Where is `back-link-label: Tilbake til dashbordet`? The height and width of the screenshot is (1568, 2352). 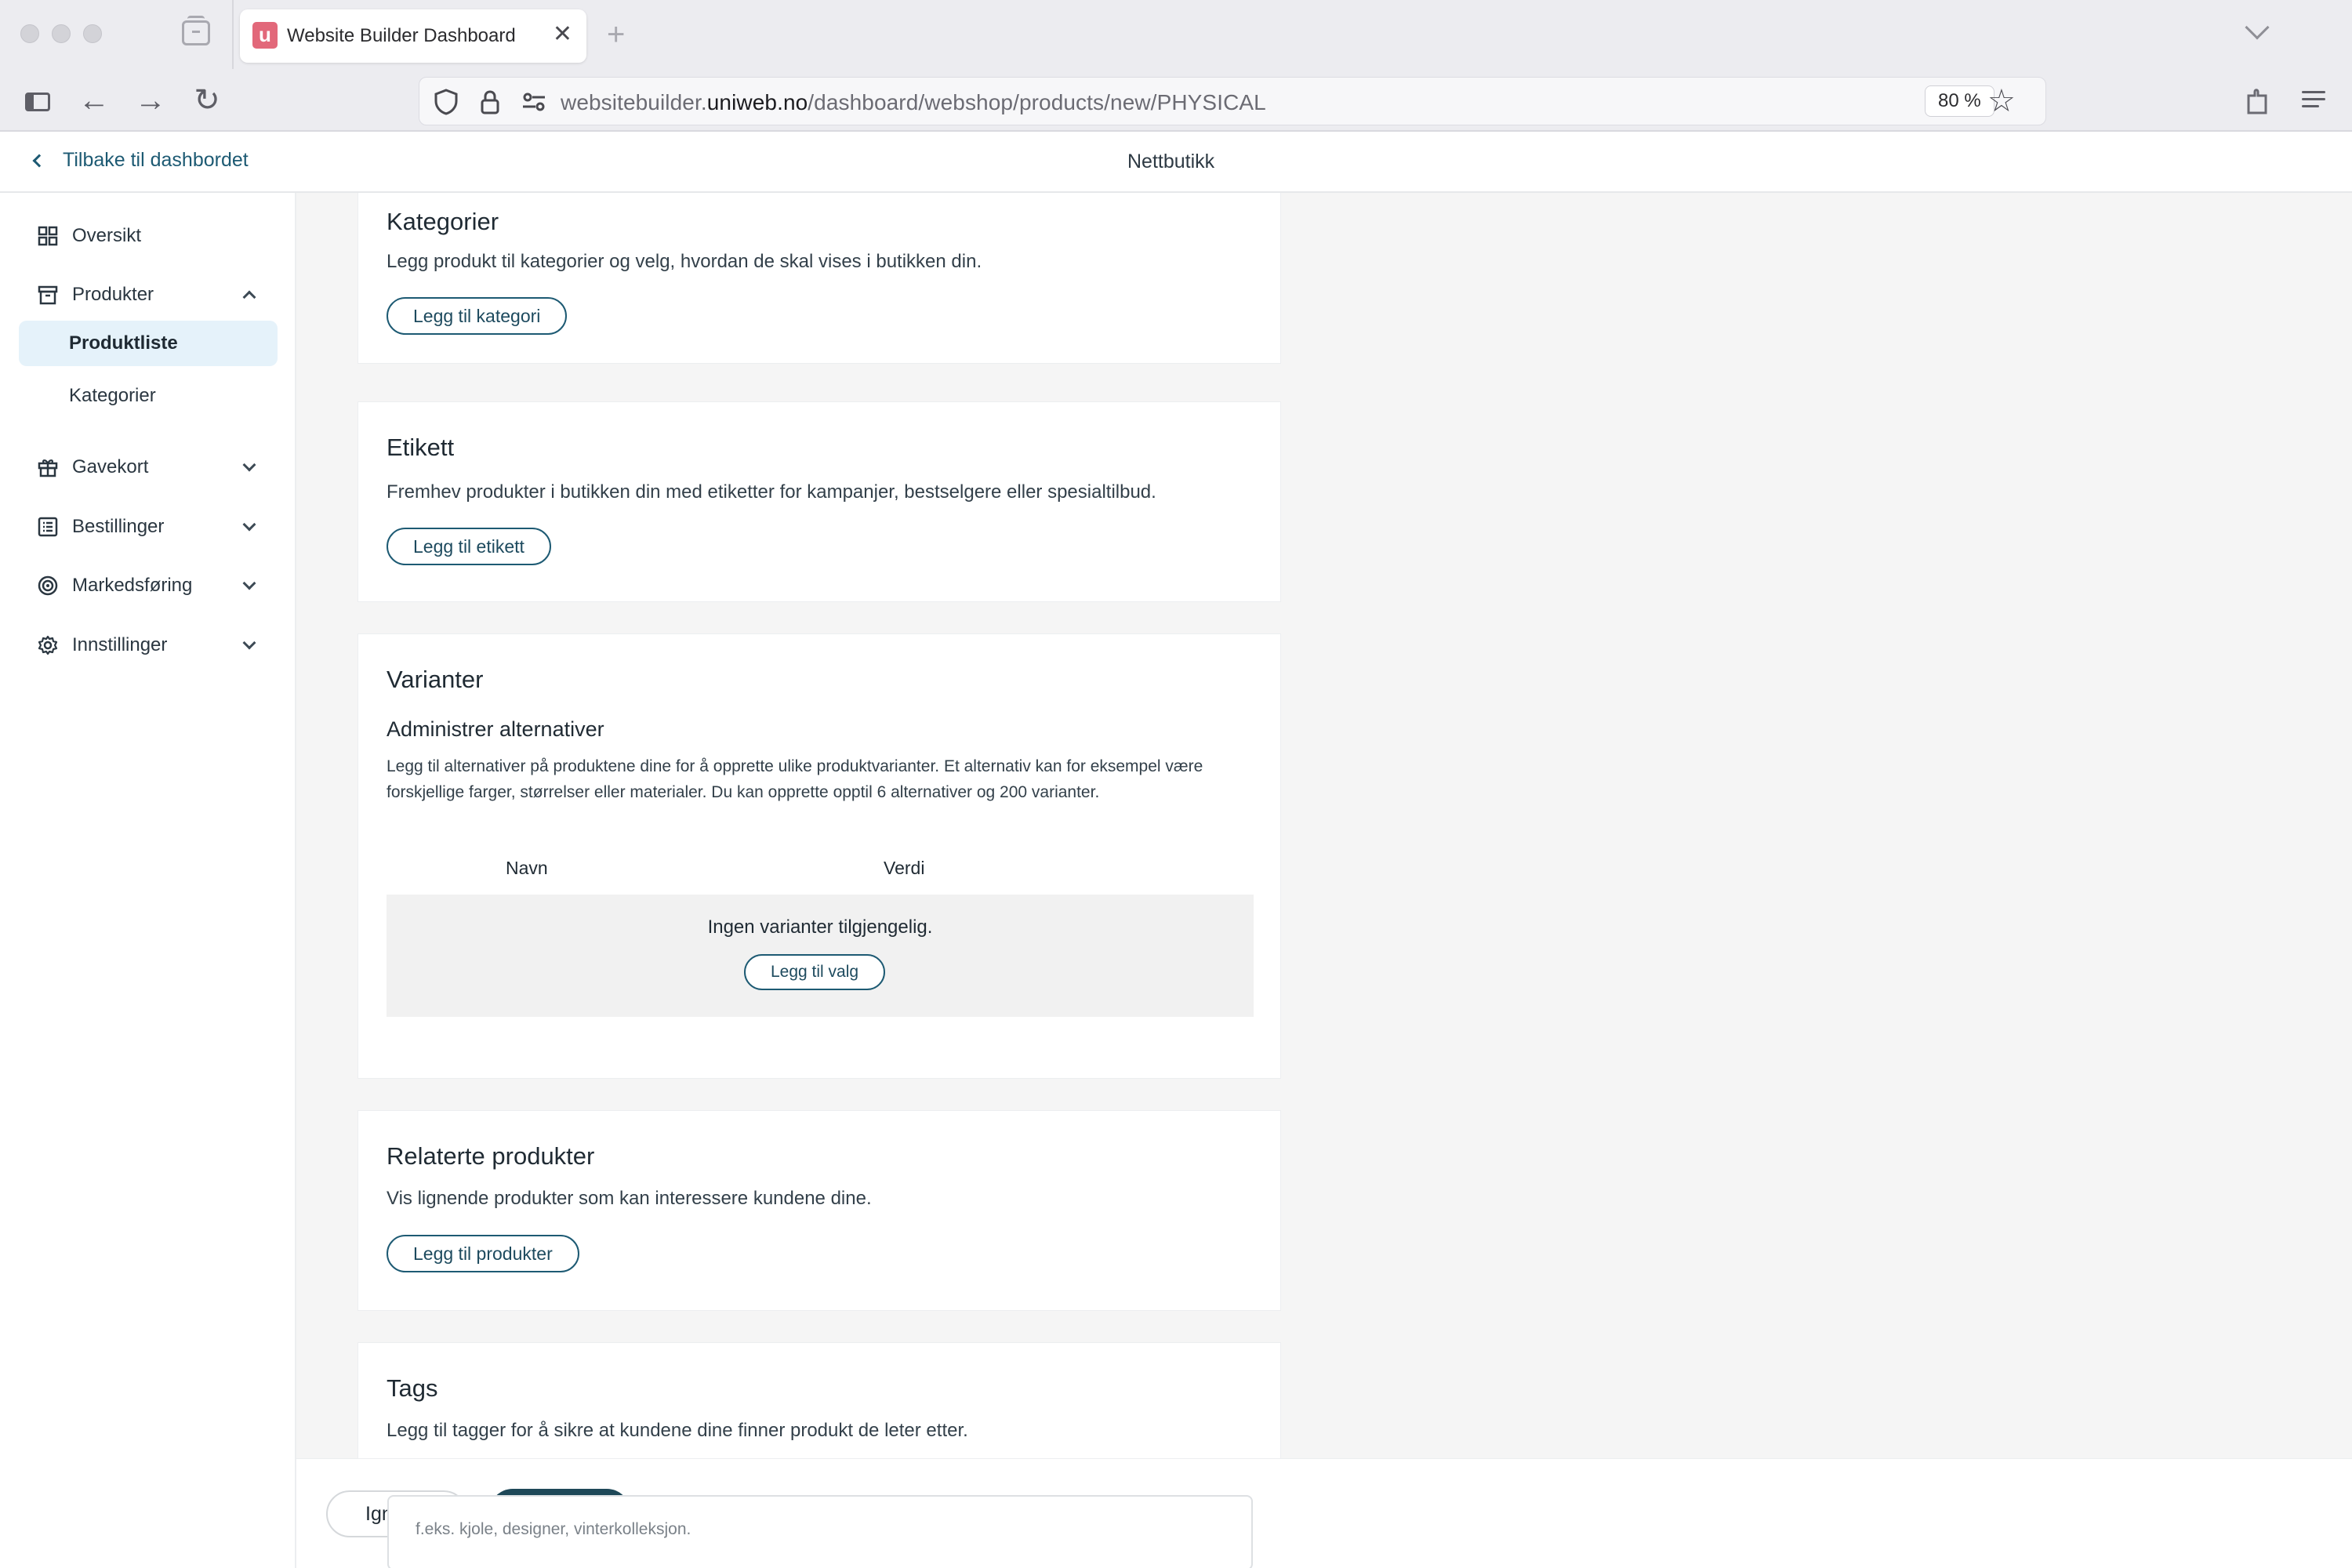
back-link-label: Tilbake til dashbordet is located at coordinates (156, 160).